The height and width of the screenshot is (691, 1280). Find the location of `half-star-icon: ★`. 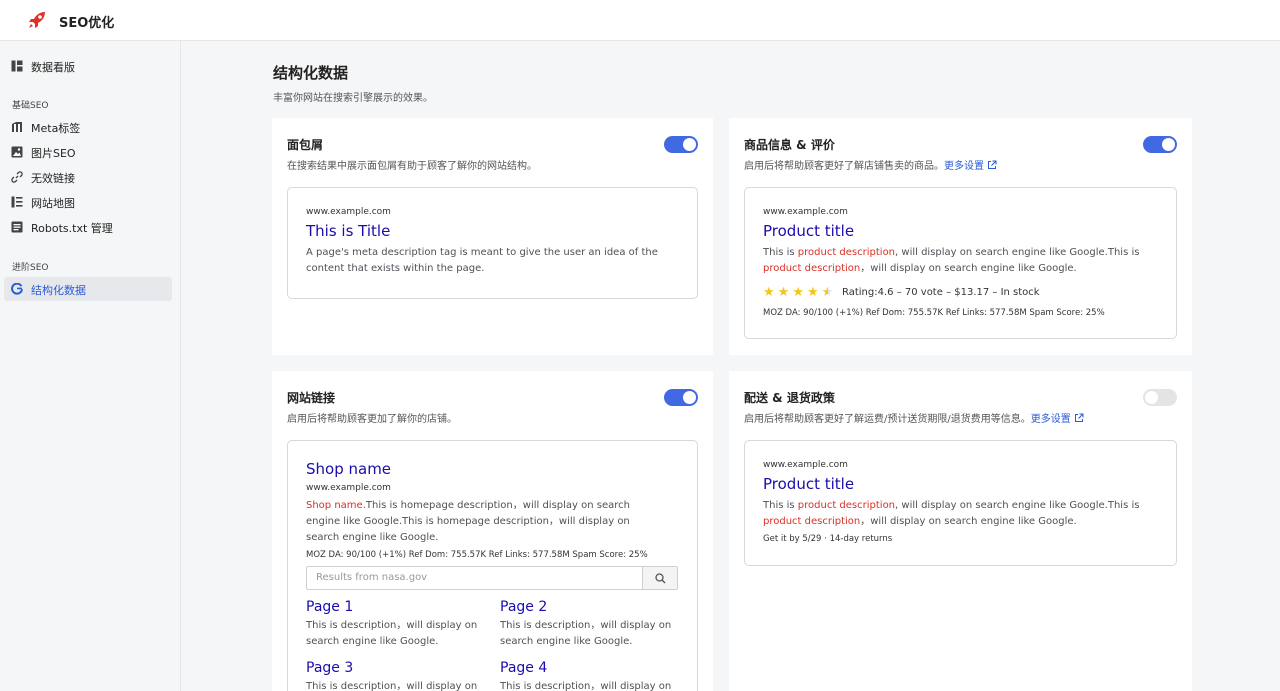

half-star-icon: ★ is located at coordinates (827, 292).